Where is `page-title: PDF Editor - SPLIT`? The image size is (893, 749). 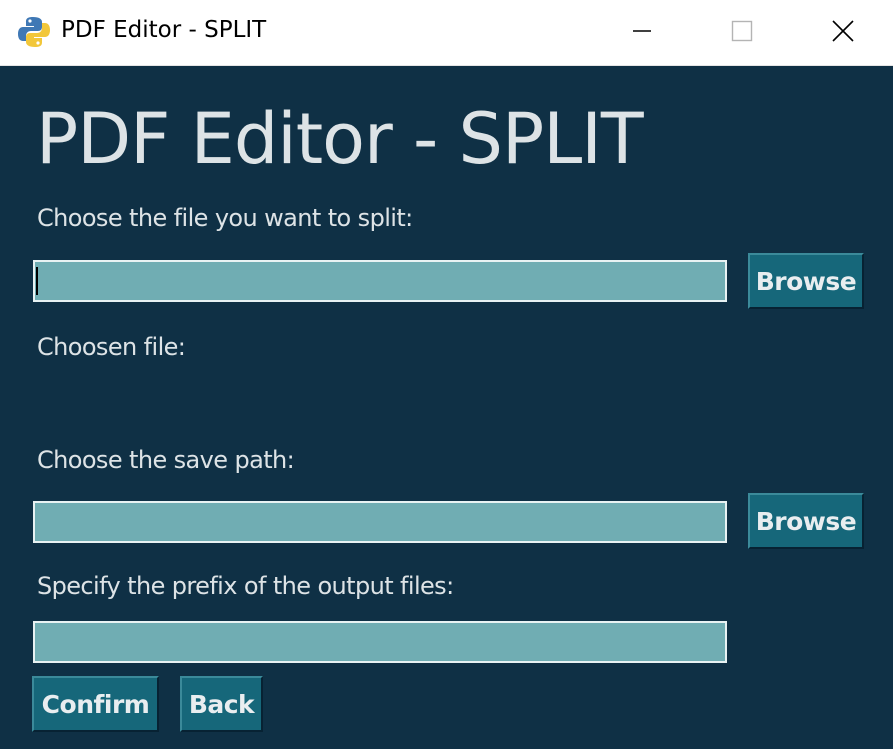
page-title: PDF Editor - SPLIT is located at coordinates (340, 139).